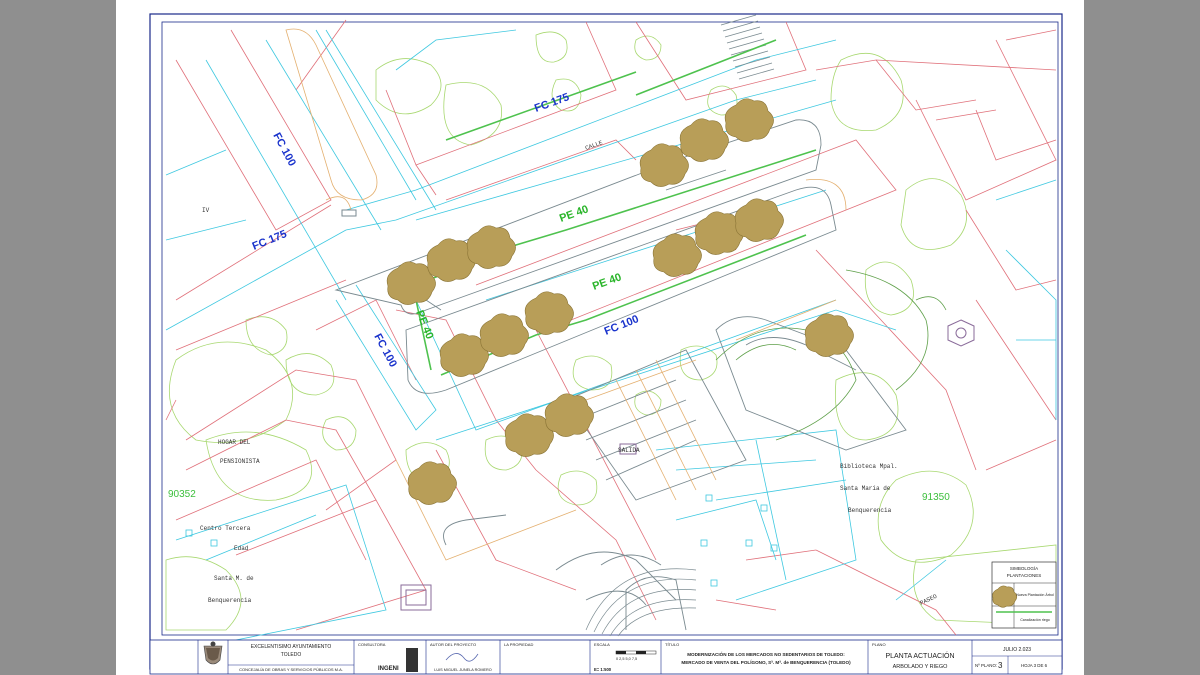  I want to click on label-hogar-1: HOGAR DEL, so click(234, 442).